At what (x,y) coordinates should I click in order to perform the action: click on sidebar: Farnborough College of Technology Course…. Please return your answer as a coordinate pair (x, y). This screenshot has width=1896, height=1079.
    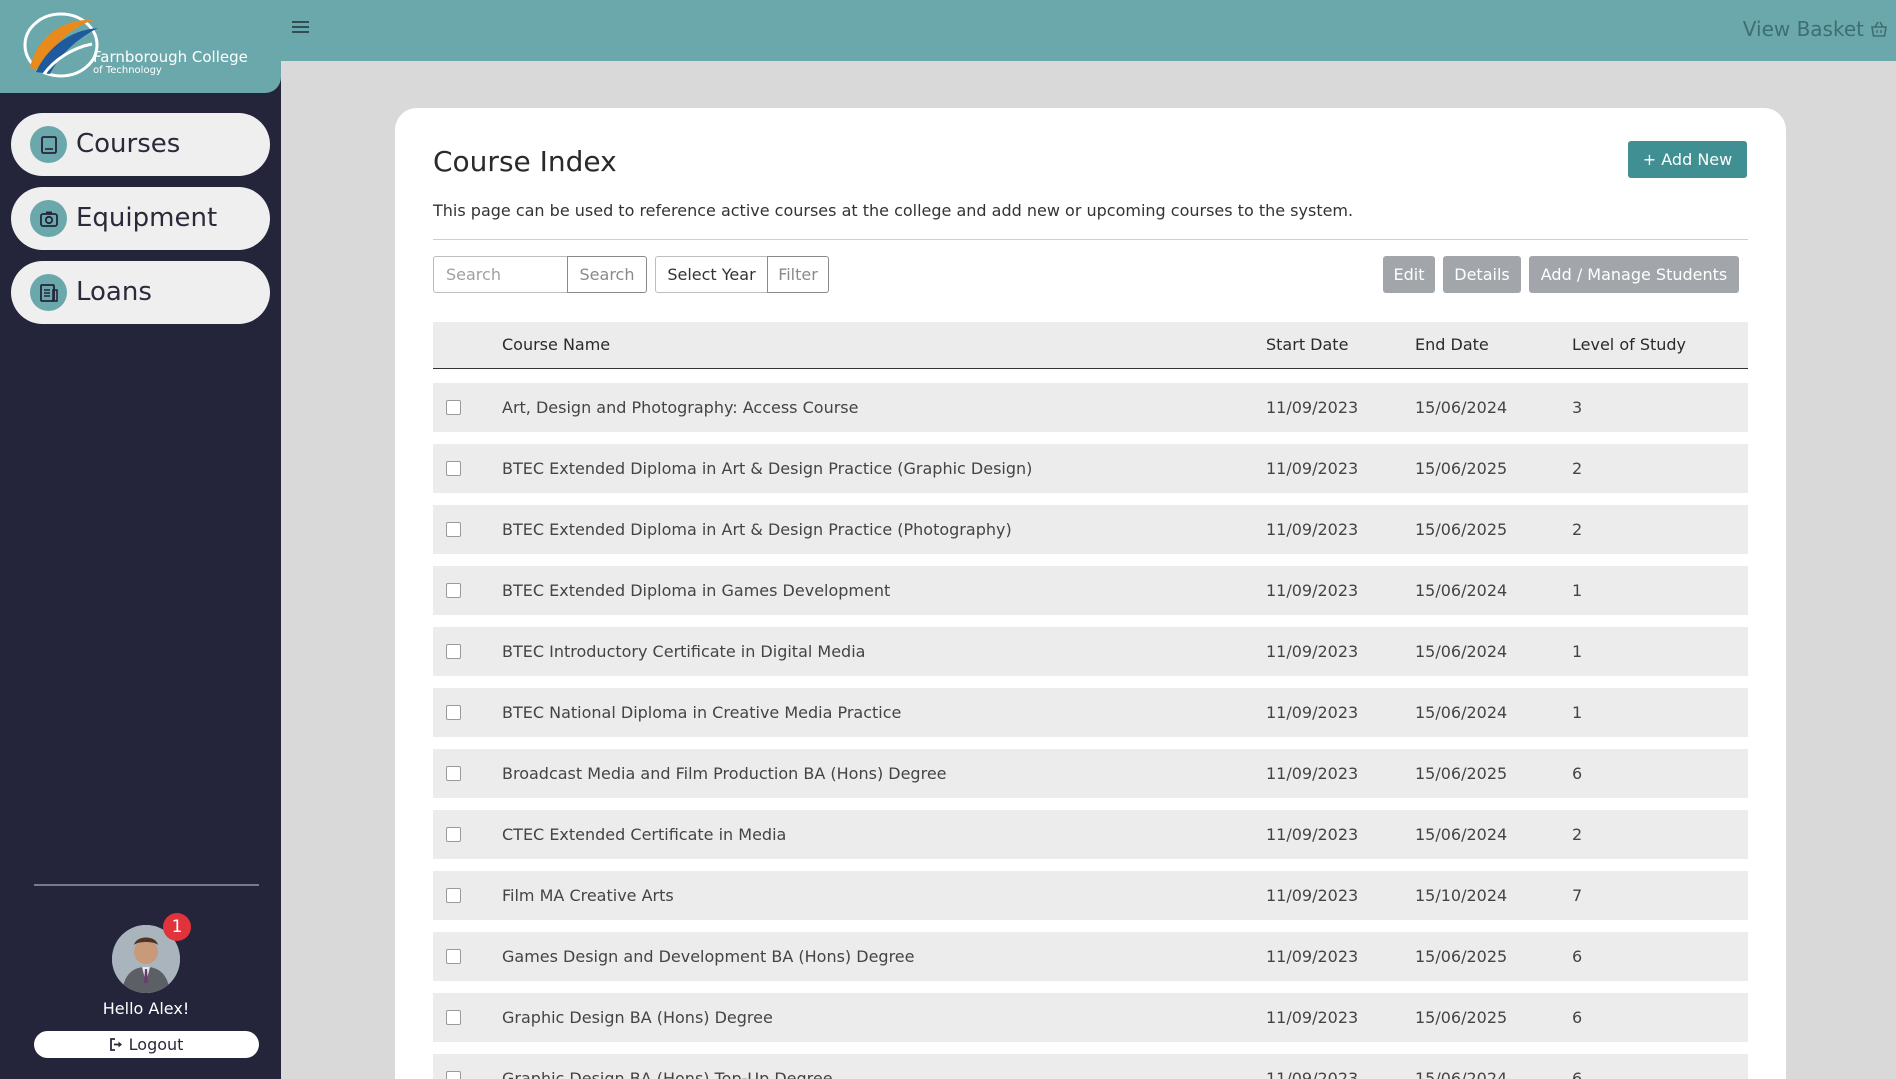
    Looking at the image, I should click on (140, 539).